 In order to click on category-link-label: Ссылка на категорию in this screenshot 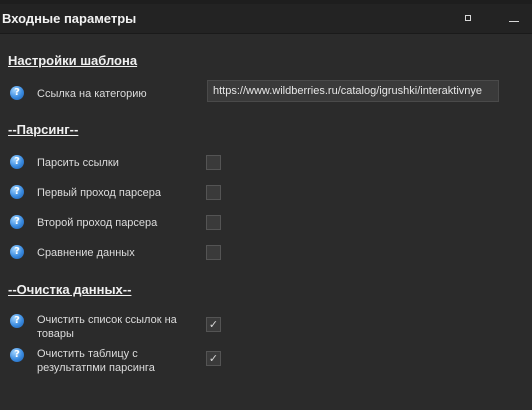, I will do `click(92, 94)`.